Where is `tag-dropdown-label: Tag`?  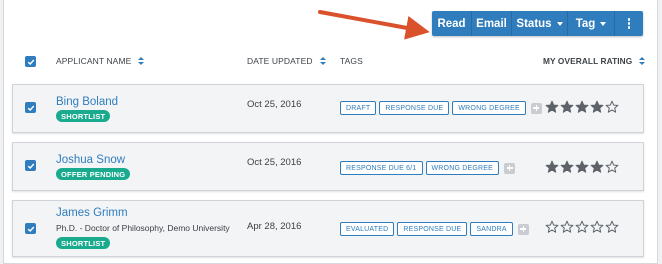 tag-dropdown-label: Tag is located at coordinates (585, 23).